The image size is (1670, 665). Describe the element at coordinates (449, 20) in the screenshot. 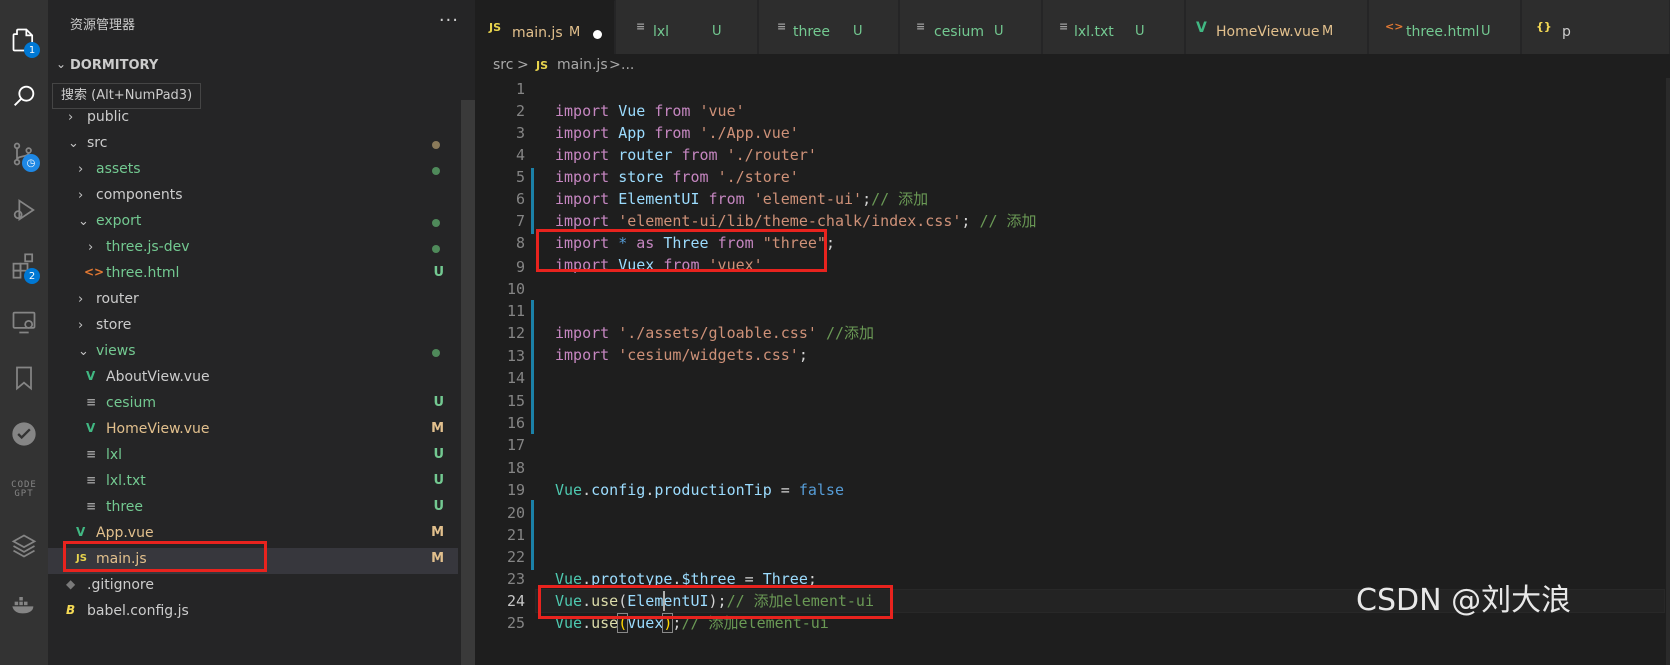

I see `more-actions-button: ···` at that location.